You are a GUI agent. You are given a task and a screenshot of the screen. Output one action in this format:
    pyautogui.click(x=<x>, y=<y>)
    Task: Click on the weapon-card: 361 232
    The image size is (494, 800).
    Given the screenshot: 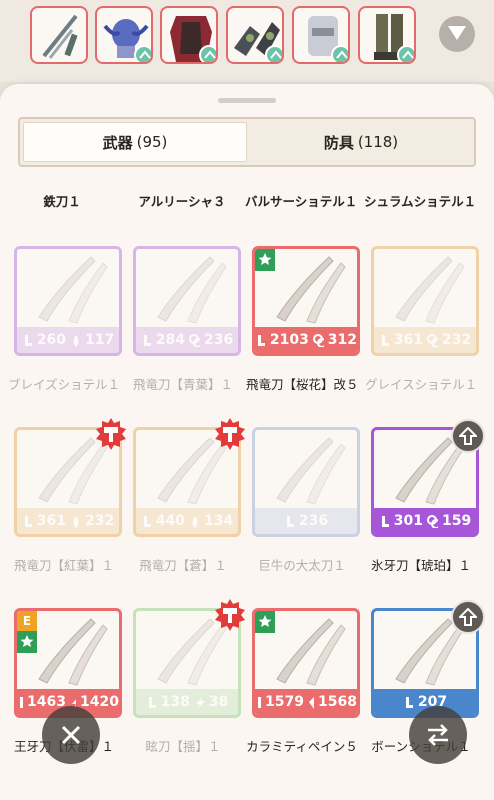 What is the action you would take?
    pyautogui.click(x=425, y=301)
    